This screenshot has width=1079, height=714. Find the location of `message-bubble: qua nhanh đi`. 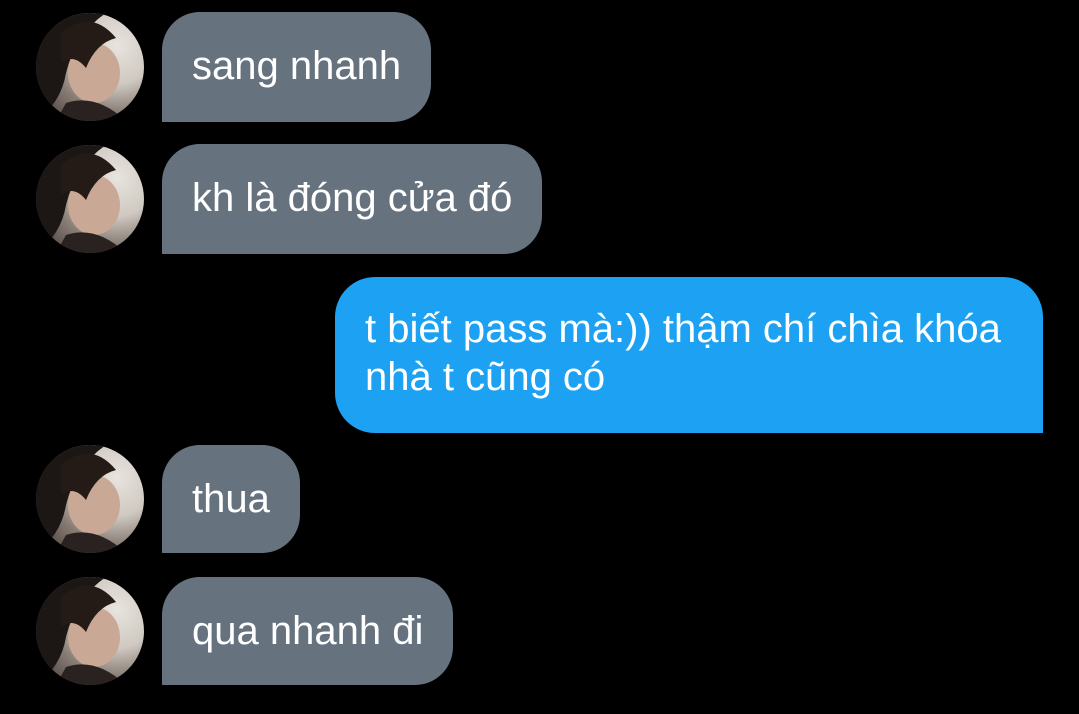

message-bubble: qua nhanh đi is located at coordinates (308, 631).